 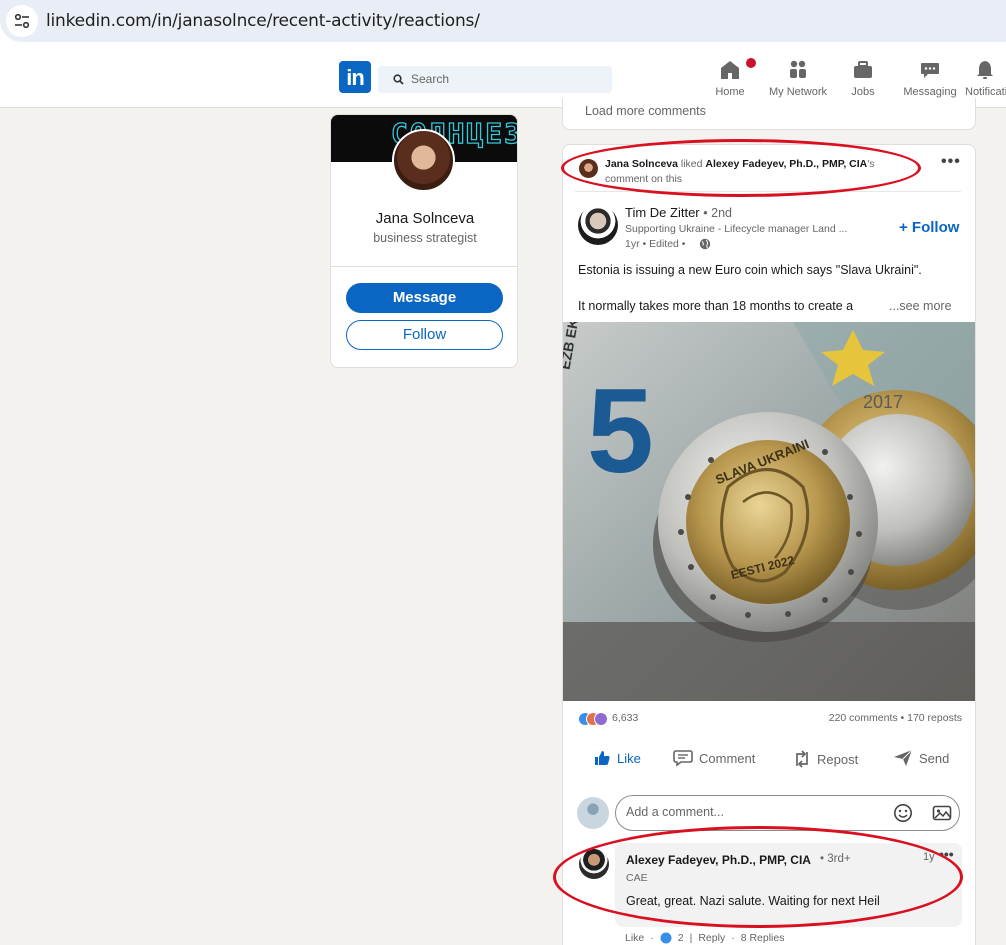 I want to click on load-more-comments-link: Load more comments, so click(x=645, y=111).